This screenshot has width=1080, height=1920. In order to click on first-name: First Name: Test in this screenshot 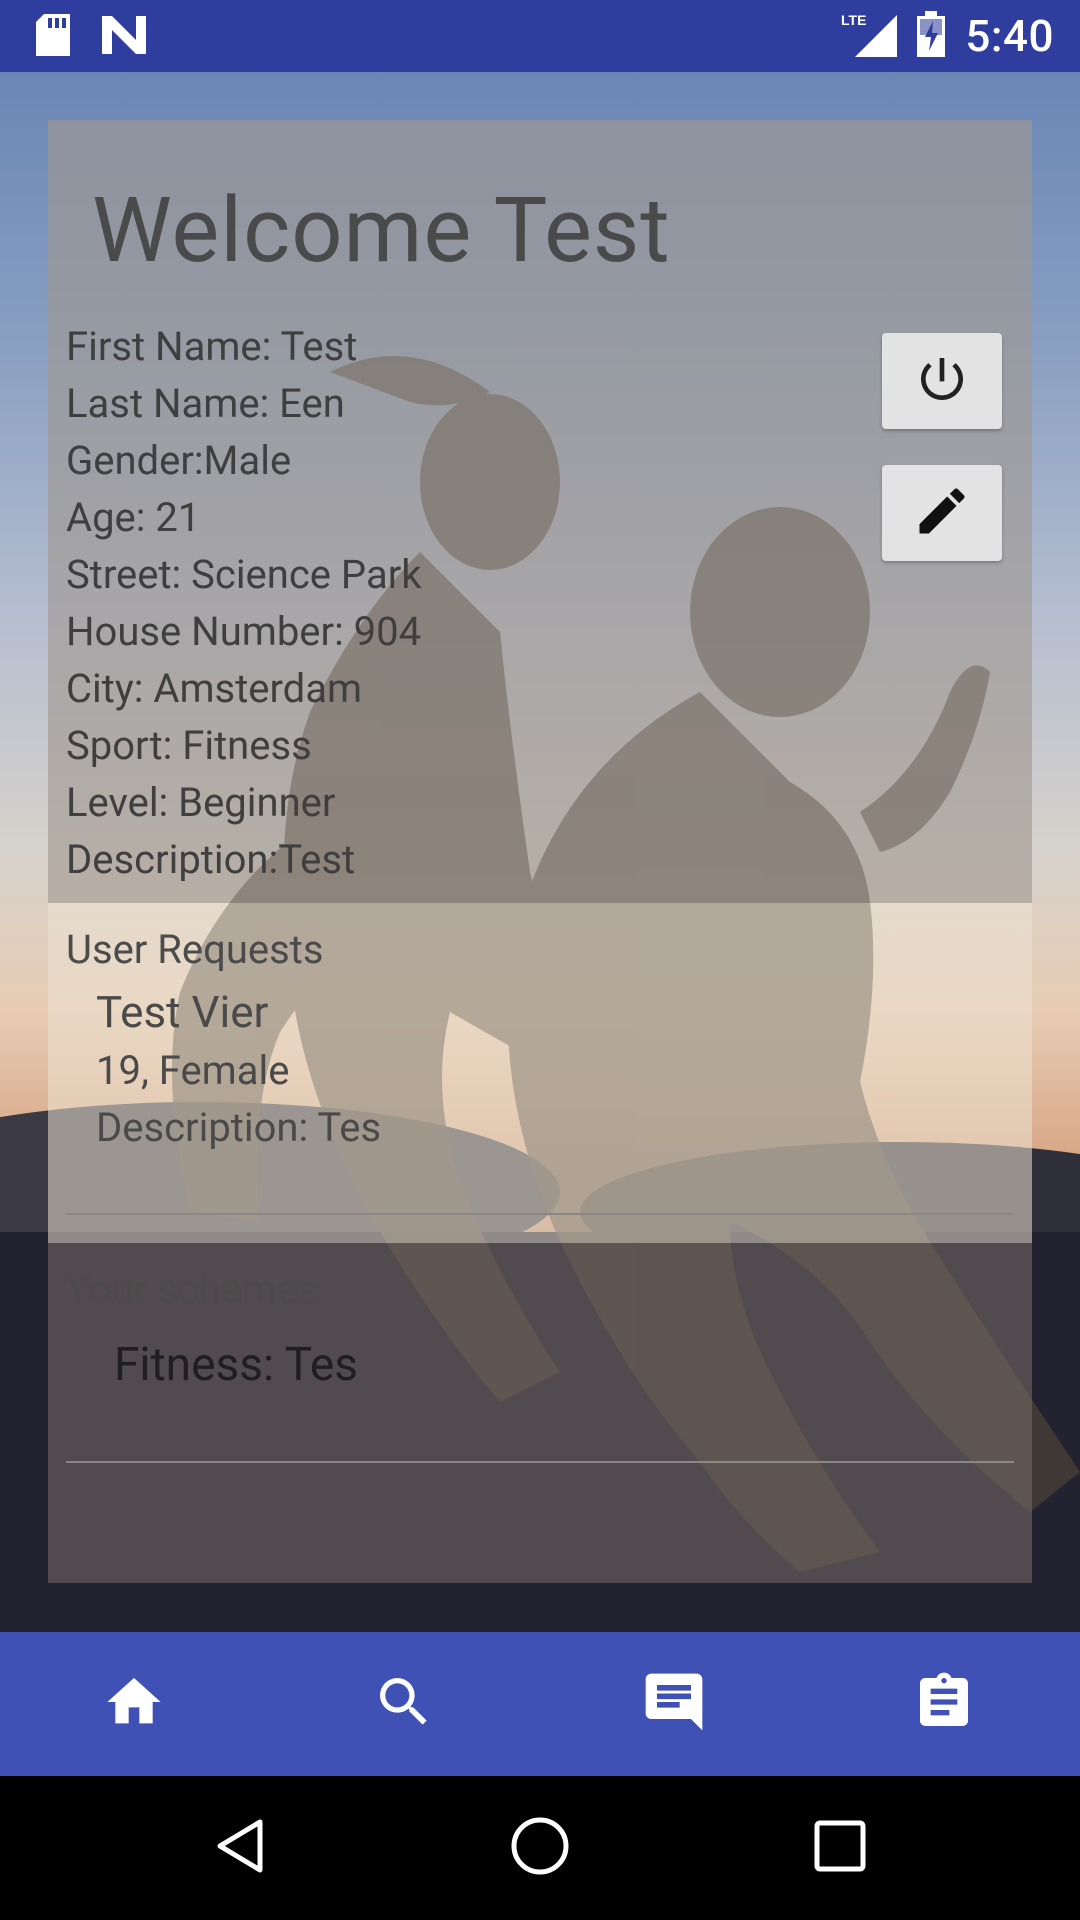, I will do `click(212, 346)`.